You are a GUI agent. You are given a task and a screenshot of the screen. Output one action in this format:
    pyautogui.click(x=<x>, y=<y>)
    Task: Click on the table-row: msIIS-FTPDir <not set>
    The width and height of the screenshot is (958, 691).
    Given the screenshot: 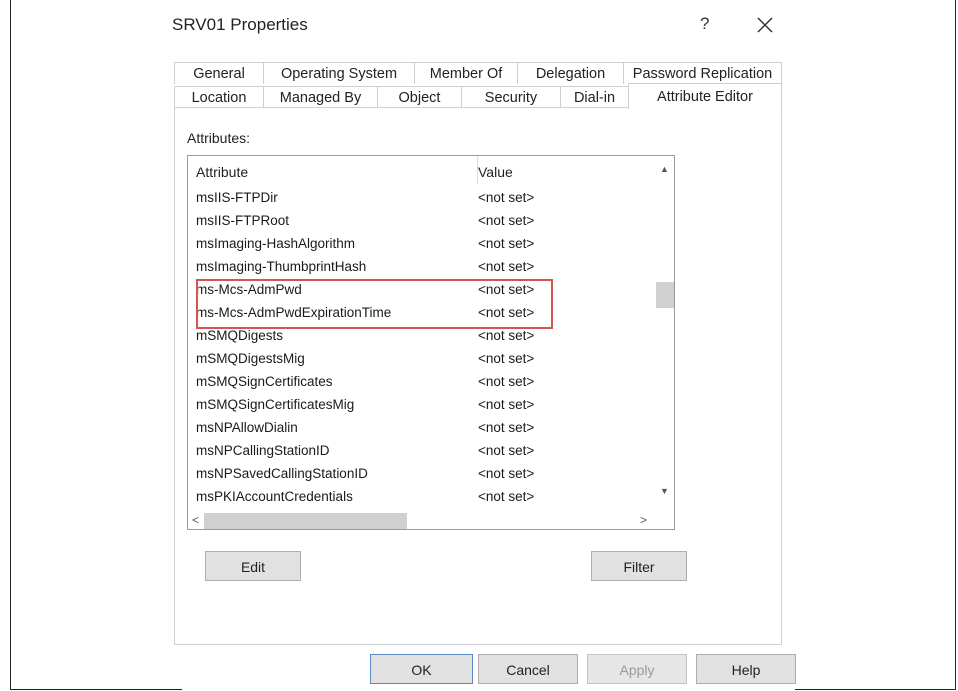 What is the action you would take?
    pyautogui.click(x=422, y=198)
    